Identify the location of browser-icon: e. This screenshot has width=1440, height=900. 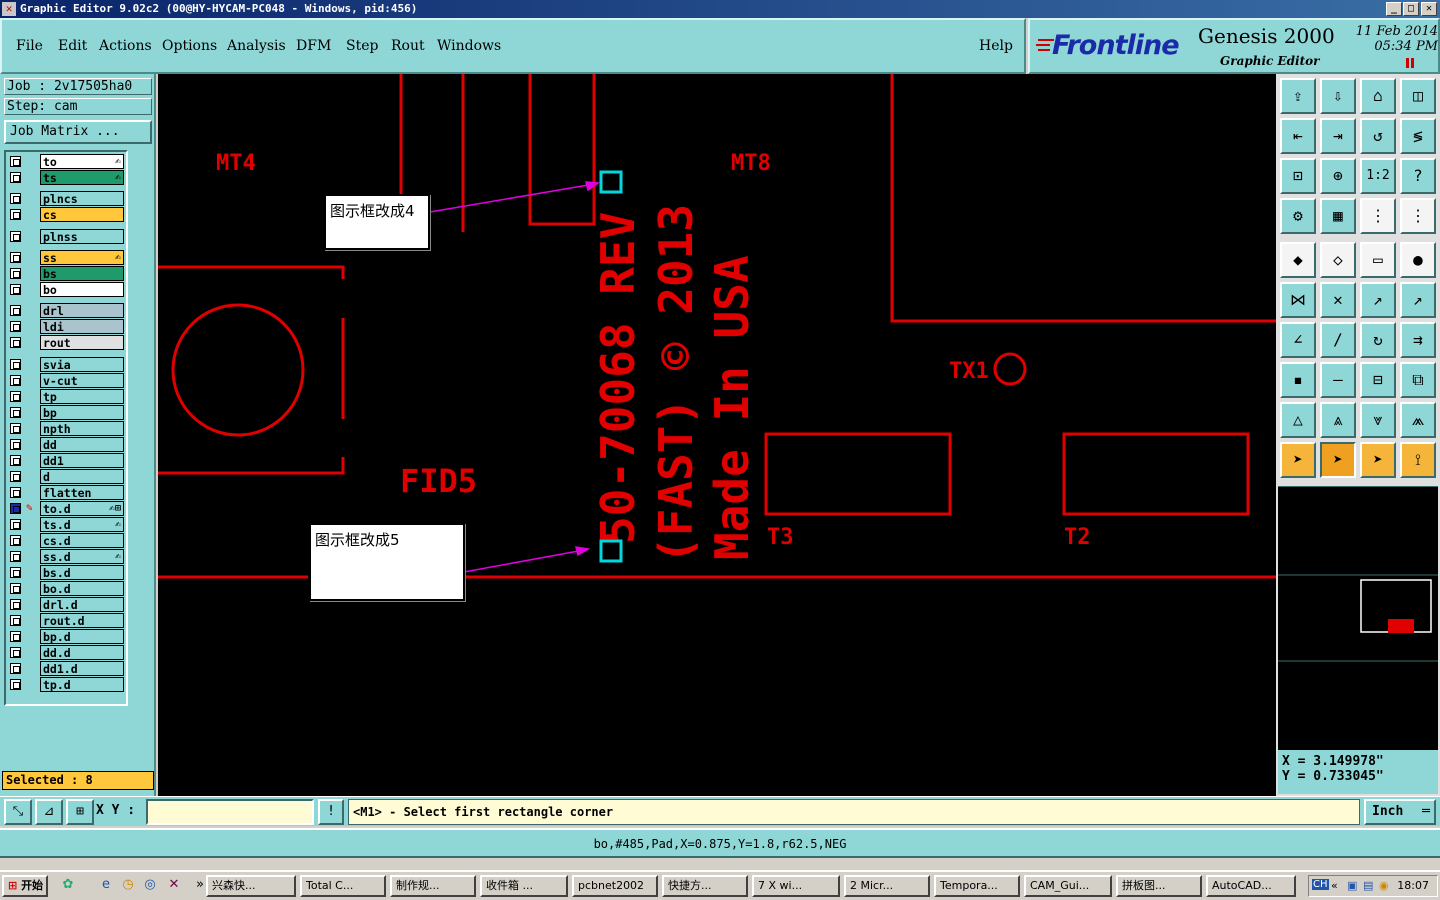
(106, 885).